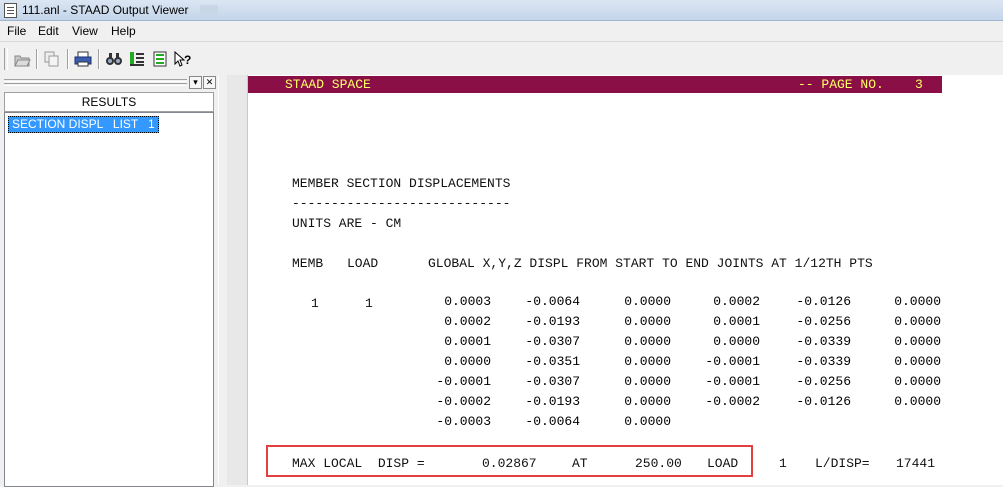  What do you see at coordinates (607, 364) in the screenshot?
I see `table-row: 0.0000 -0.0351 0.0000 -0.0001 -0.0339 0.0000` at bounding box center [607, 364].